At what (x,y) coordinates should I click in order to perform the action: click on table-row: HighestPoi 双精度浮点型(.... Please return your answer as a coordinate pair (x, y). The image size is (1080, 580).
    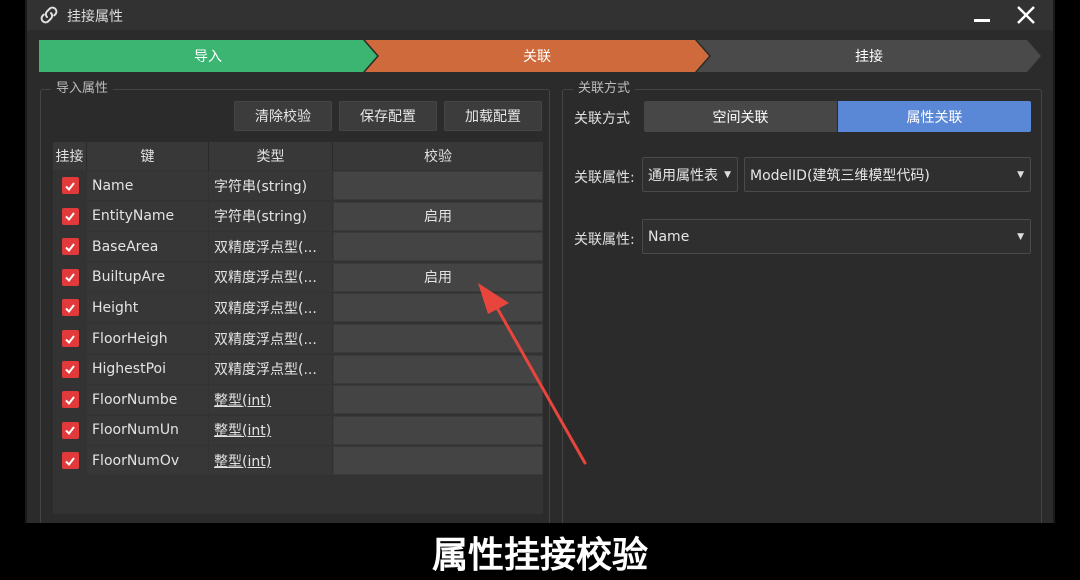
    Looking at the image, I should click on (298, 369).